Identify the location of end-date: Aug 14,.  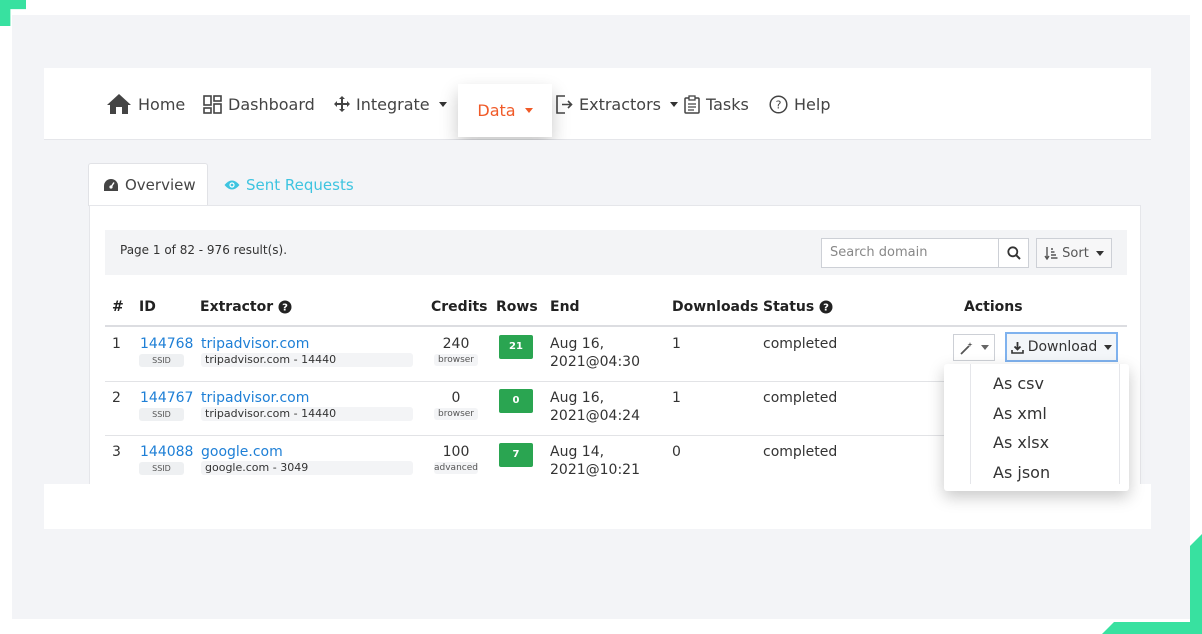
(577, 452).